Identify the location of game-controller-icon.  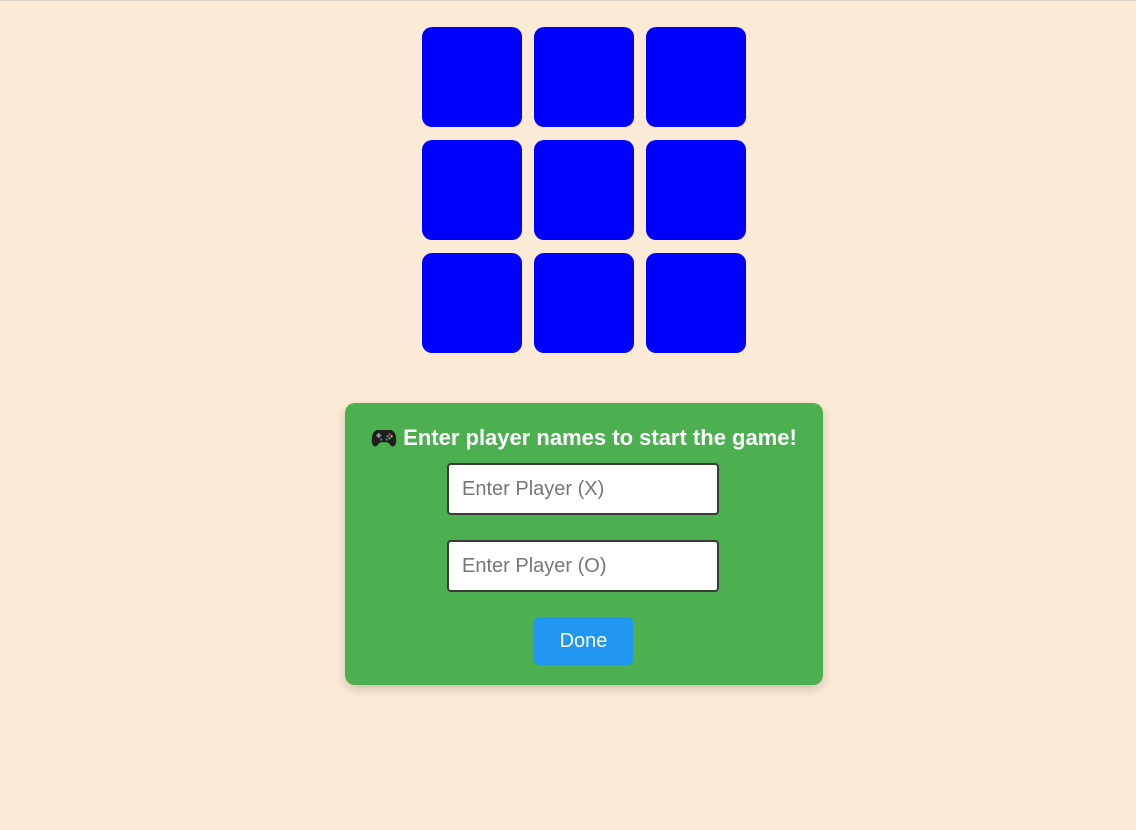
(384, 438).